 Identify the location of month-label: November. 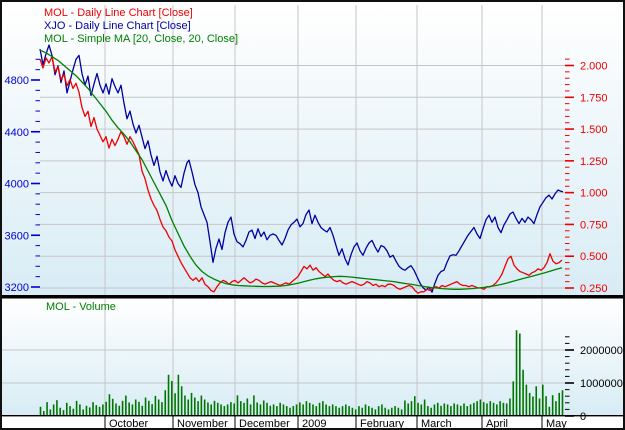
(202, 424).